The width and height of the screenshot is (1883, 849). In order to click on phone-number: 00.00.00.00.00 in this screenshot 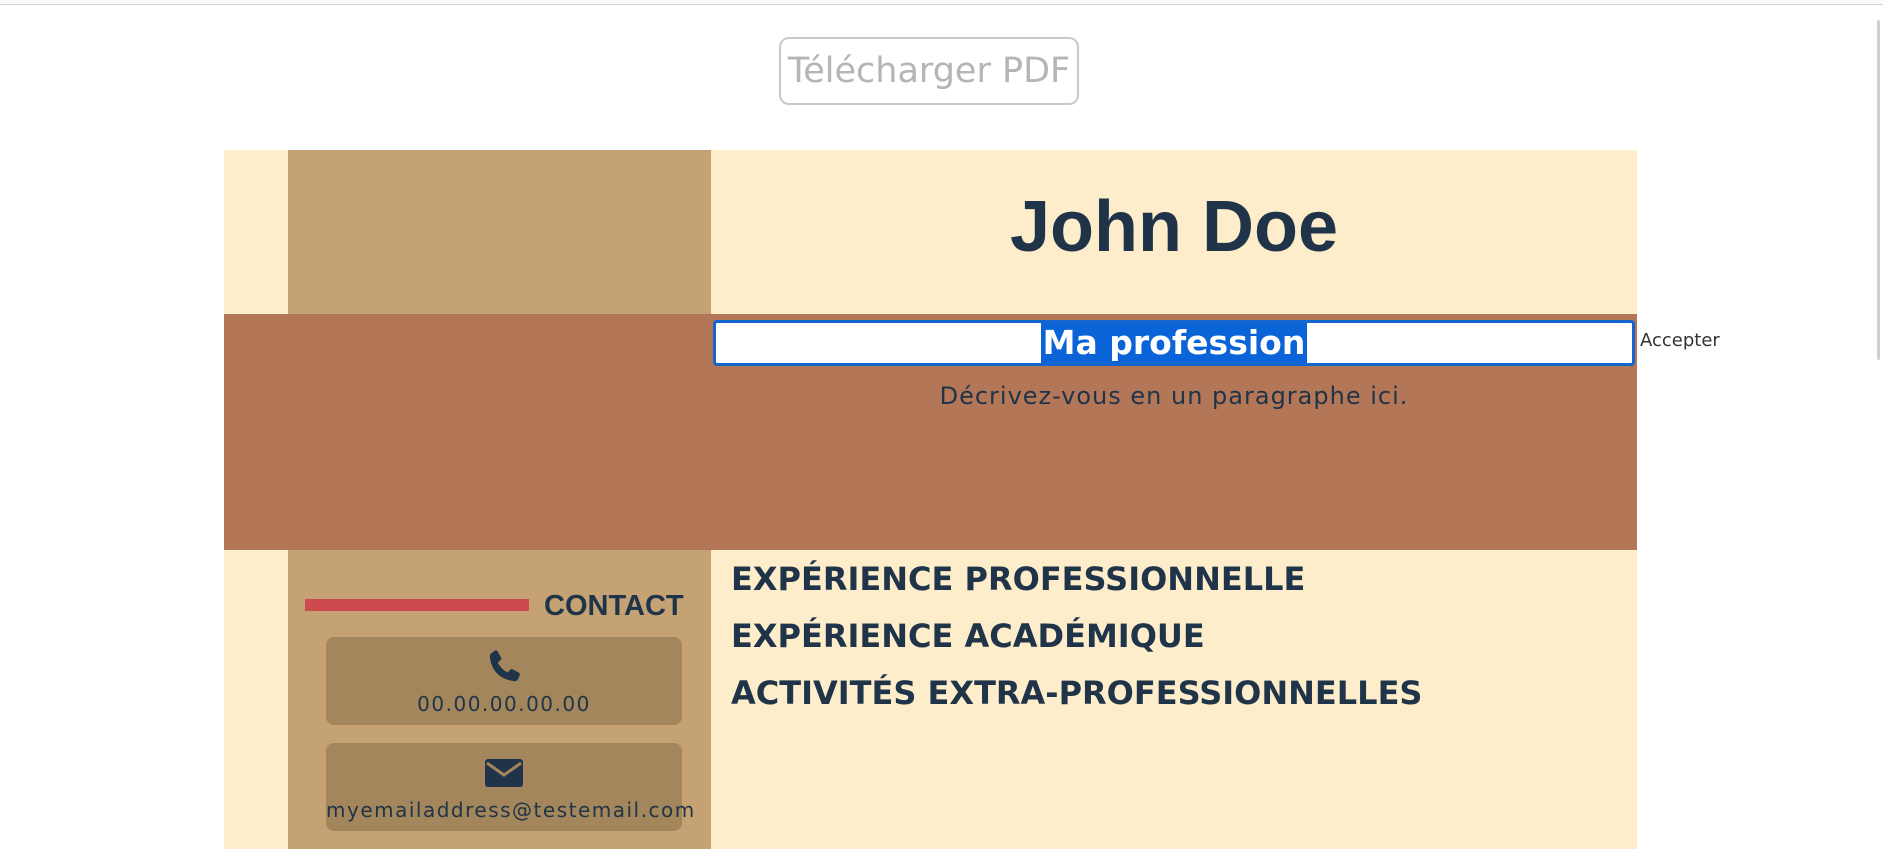, I will do `click(504, 704)`.